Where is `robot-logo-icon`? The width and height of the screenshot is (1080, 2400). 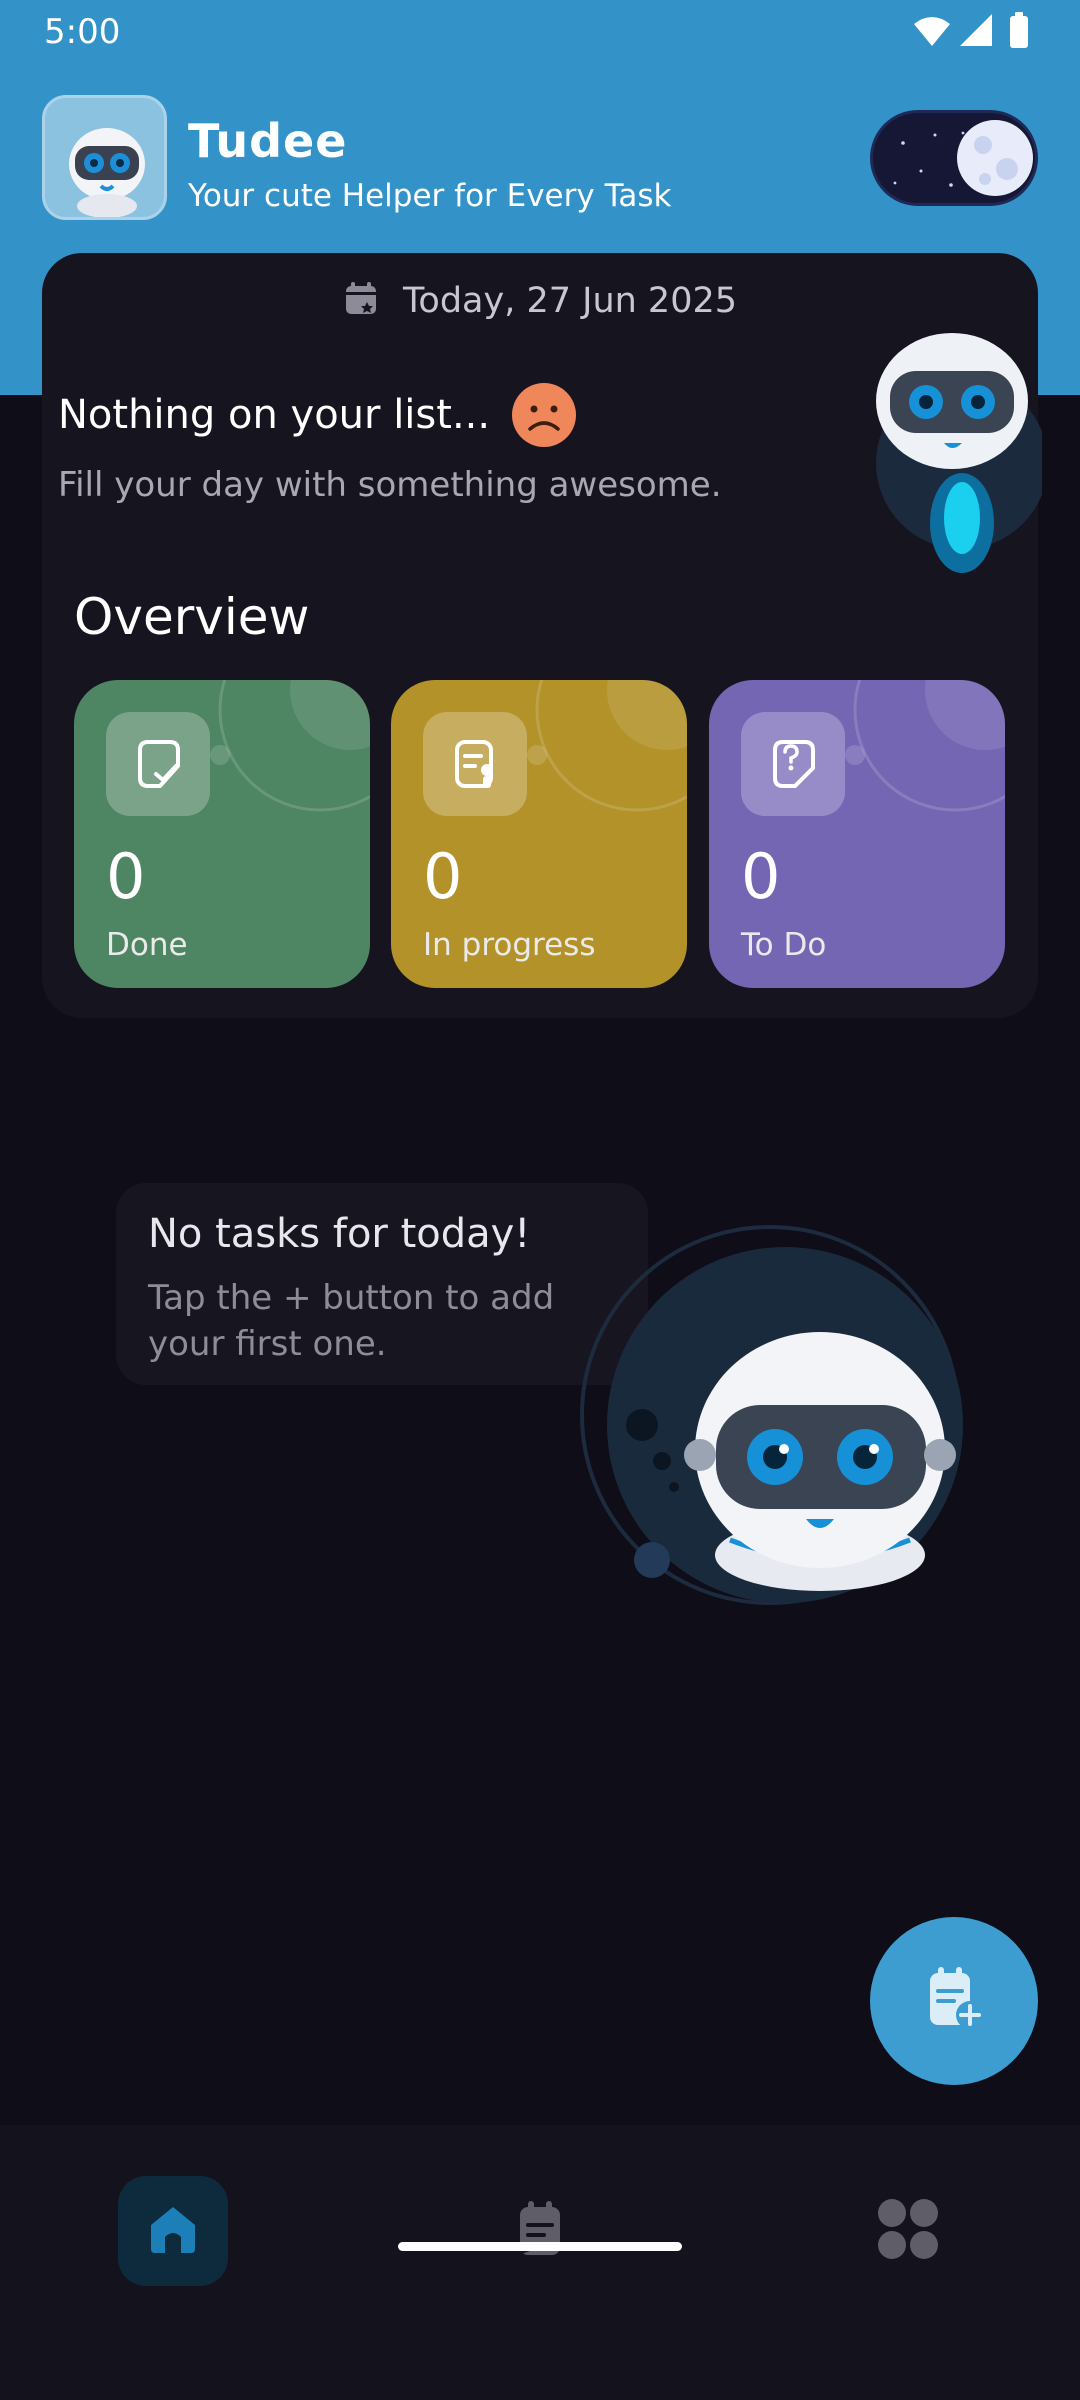 robot-logo-icon is located at coordinates (104, 157).